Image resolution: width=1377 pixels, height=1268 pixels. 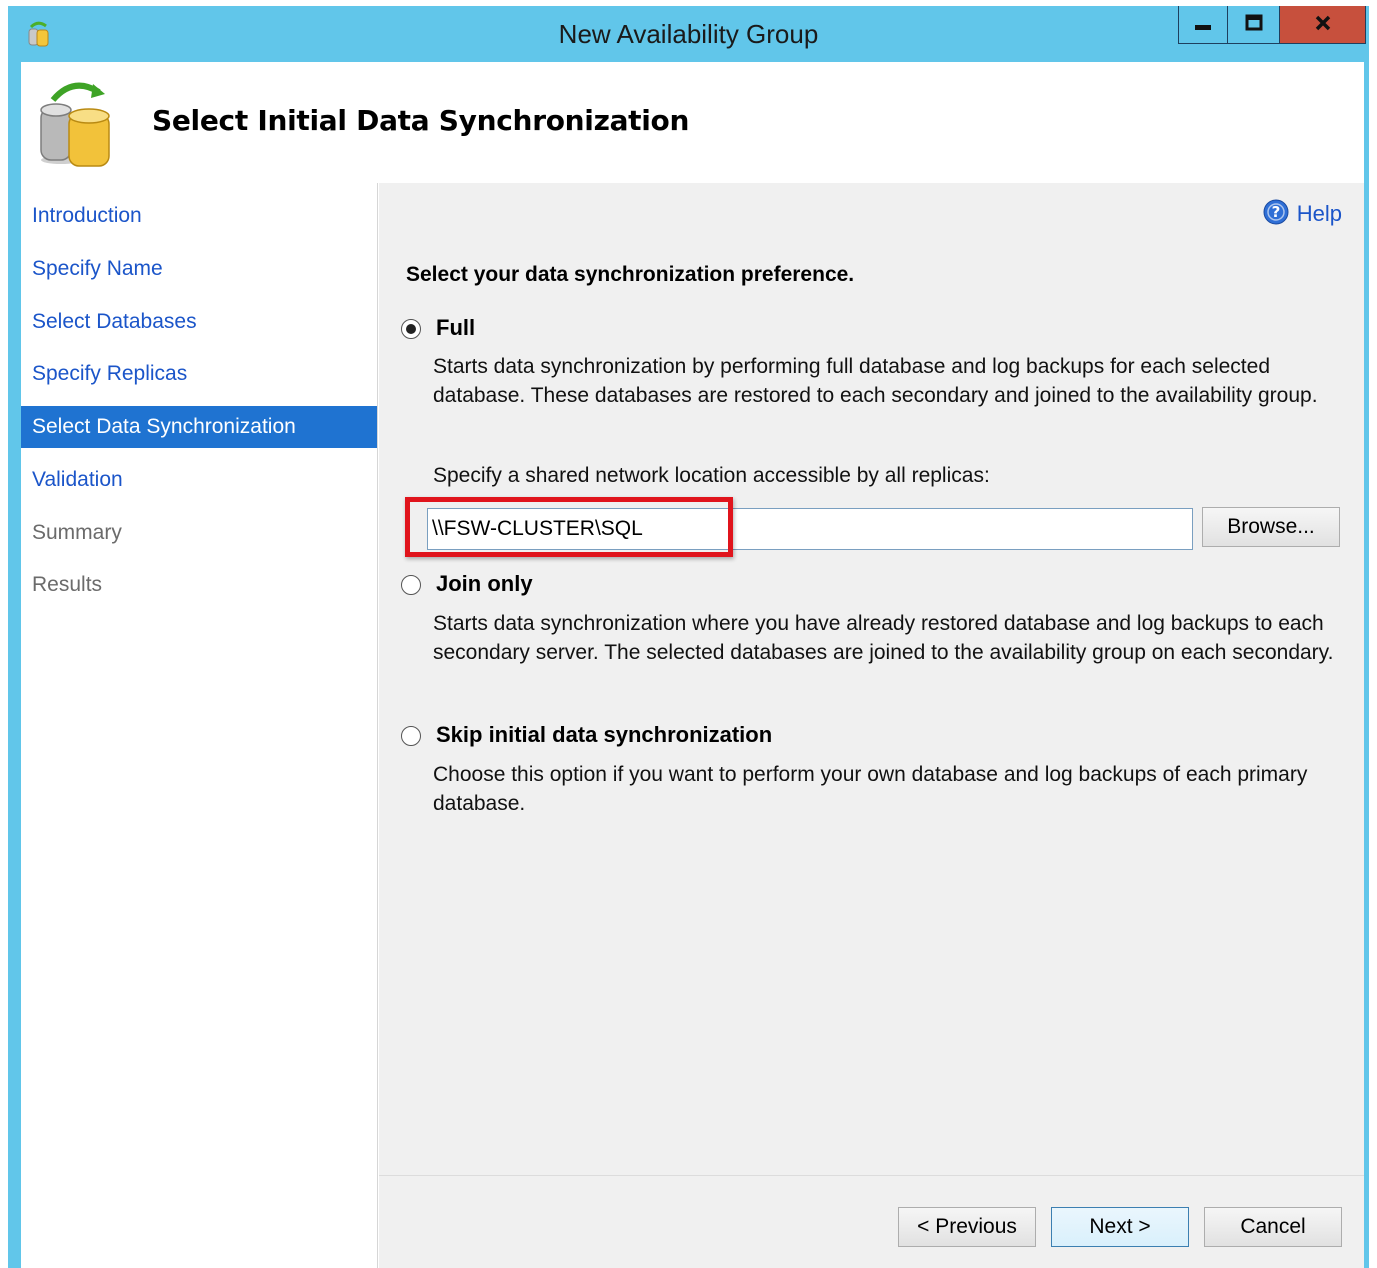 I want to click on sidebar-item-specify-replicas: Specify Replicas, so click(x=199, y=374).